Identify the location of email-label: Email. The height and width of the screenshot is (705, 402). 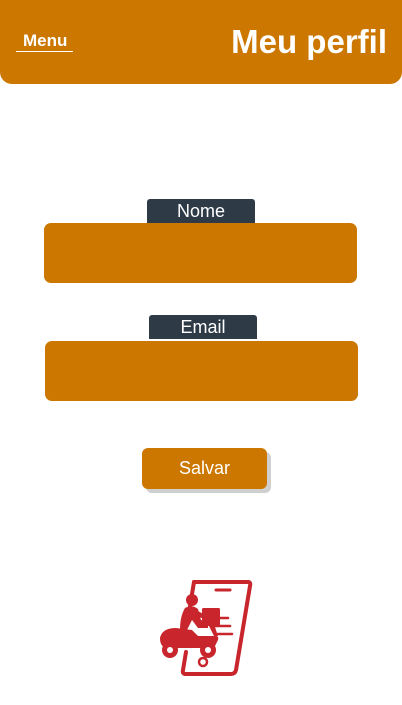
(203, 327).